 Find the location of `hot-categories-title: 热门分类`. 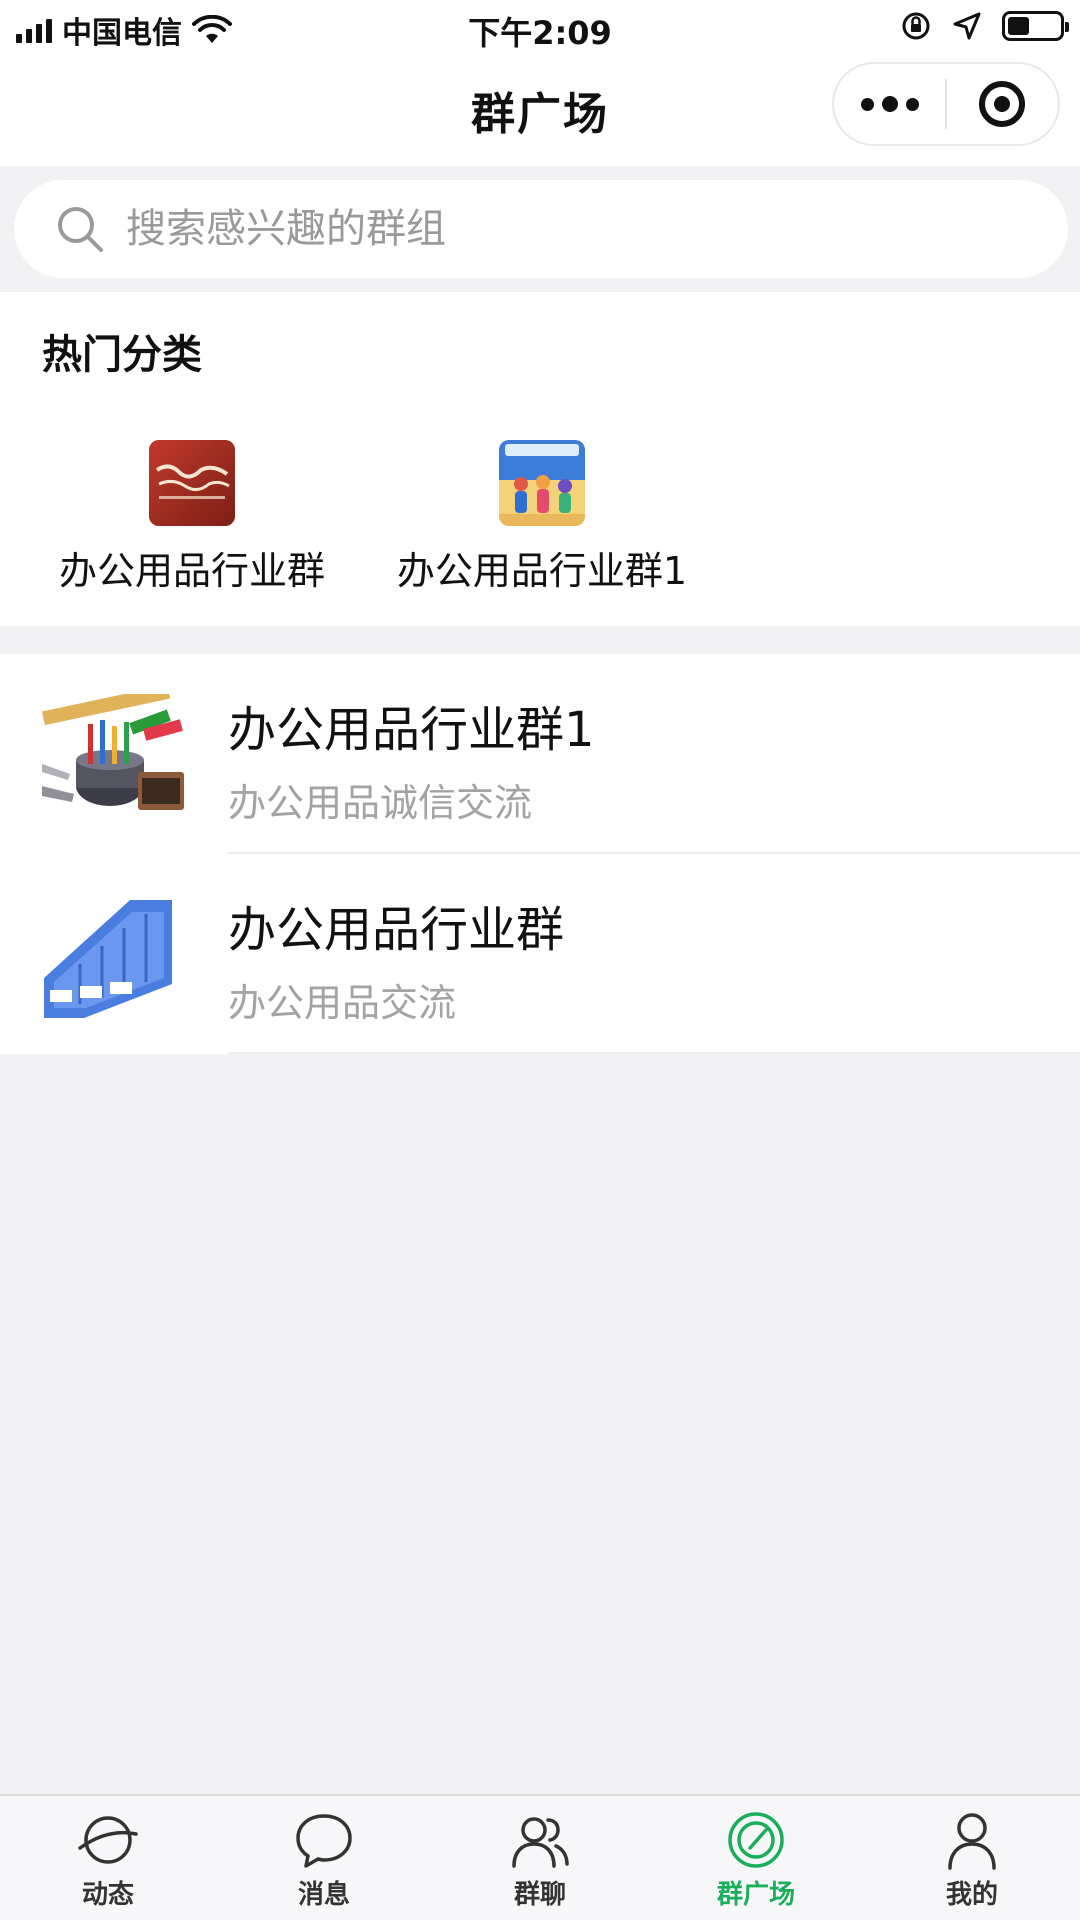

hot-categories-title: 热门分类 is located at coordinates (122, 355).